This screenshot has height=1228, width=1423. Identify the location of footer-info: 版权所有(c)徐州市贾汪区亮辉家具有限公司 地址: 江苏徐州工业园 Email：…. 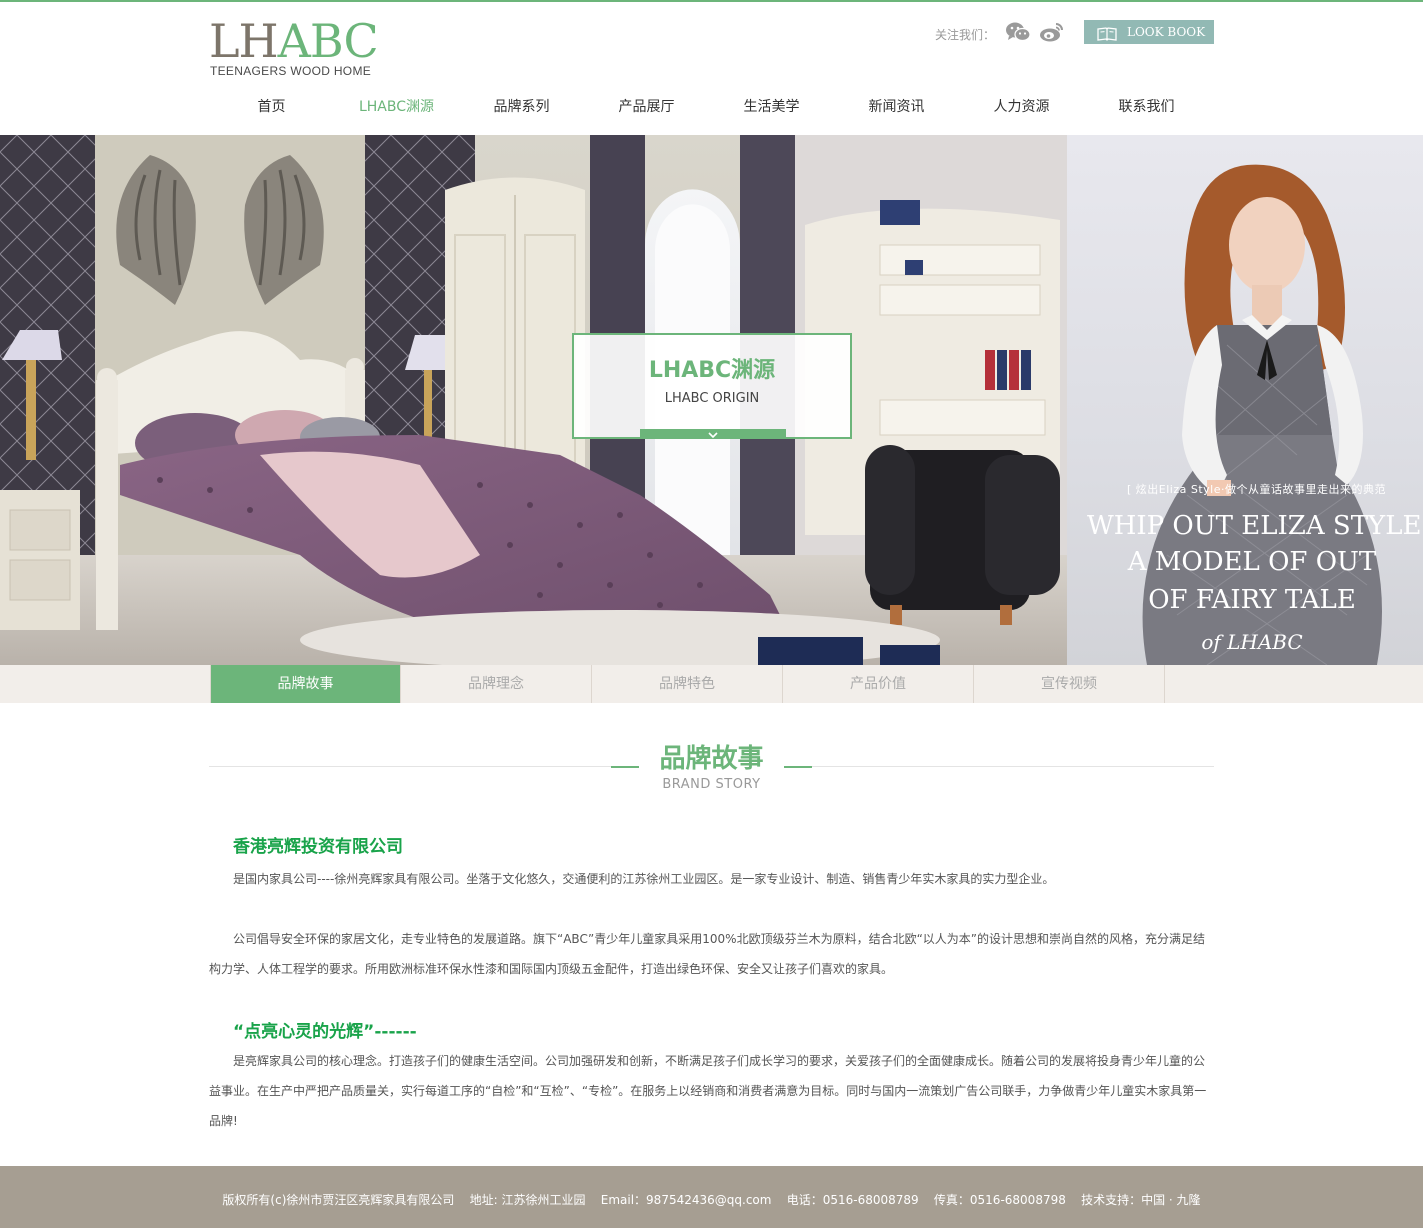
(711, 1200).